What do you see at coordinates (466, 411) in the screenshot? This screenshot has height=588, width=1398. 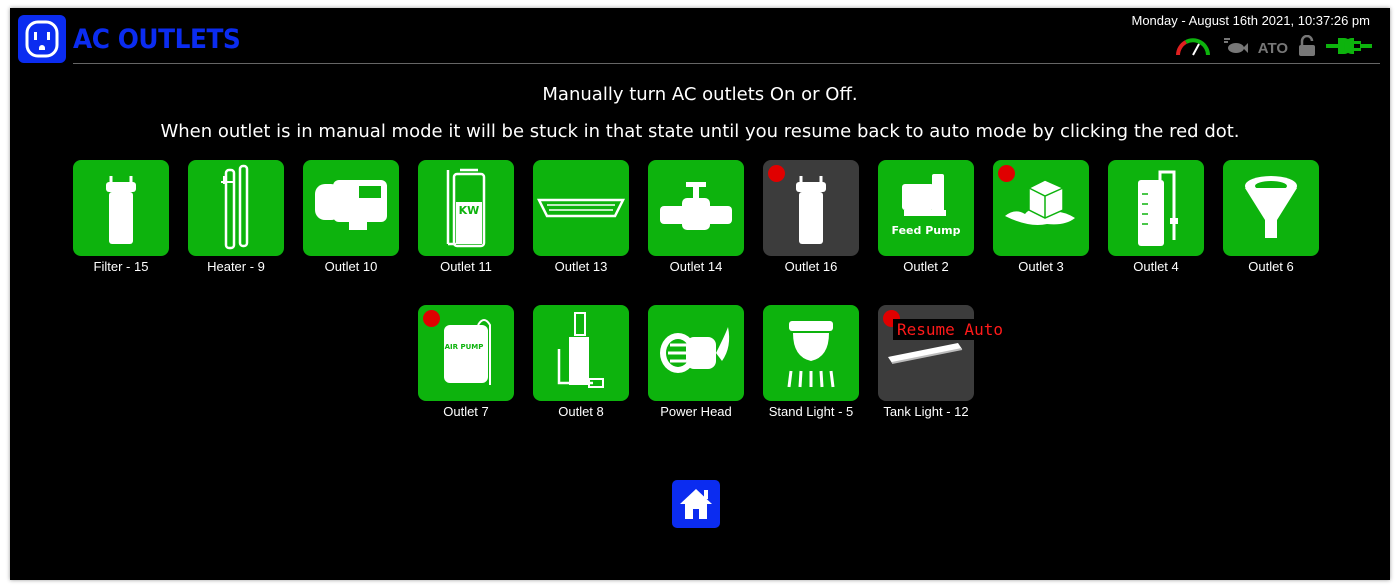 I see `outlet-label: Outlet 7` at bounding box center [466, 411].